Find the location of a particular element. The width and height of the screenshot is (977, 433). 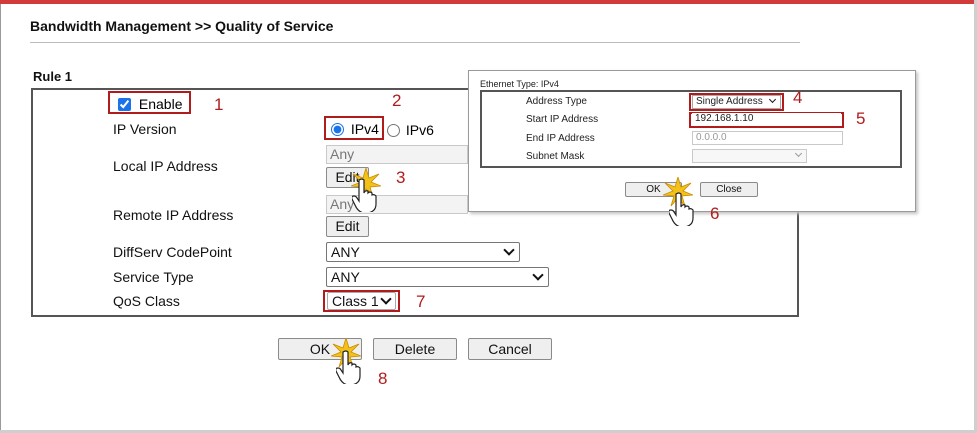

service-type-label: Service Type is located at coordinates (153, 277).